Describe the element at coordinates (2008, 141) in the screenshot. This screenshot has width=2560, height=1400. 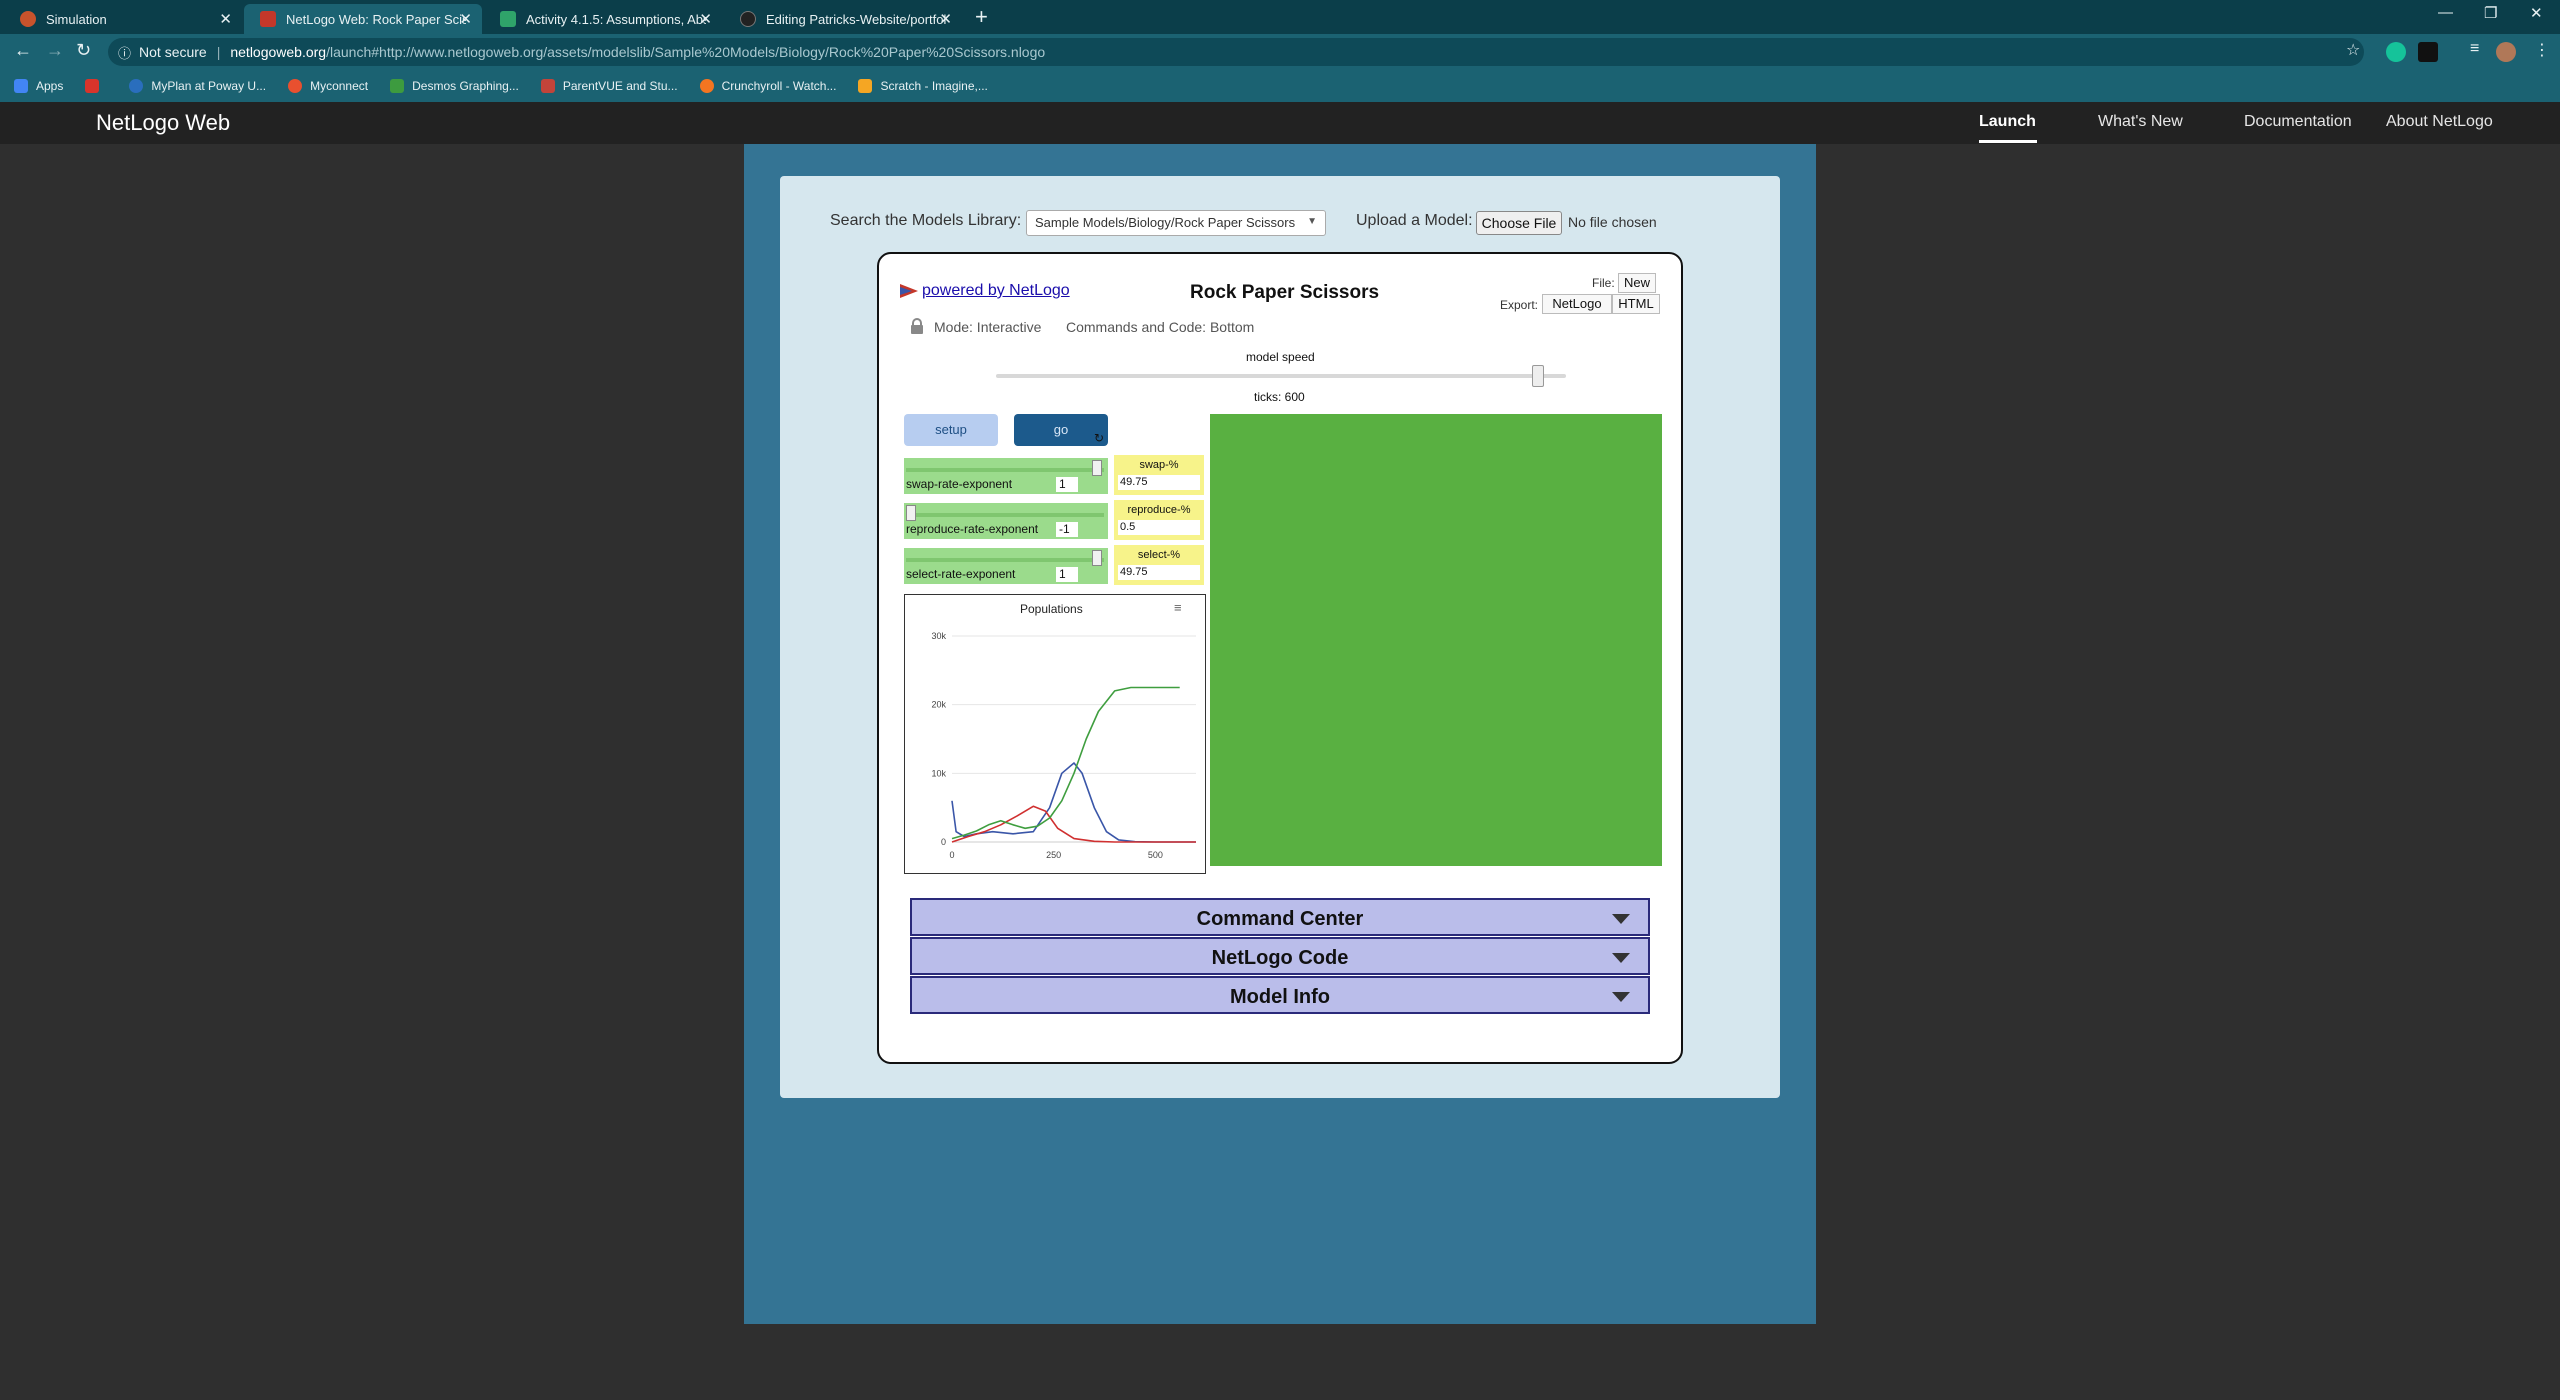
I see `active-nav-underline` at that location.